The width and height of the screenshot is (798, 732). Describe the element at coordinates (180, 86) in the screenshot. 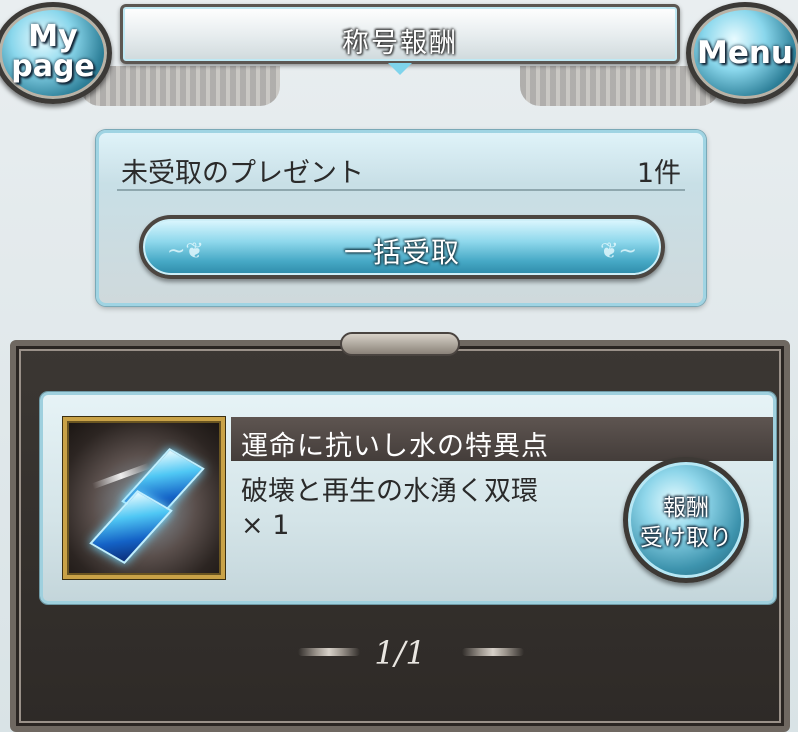

I see `header-ornament-left` at that location.